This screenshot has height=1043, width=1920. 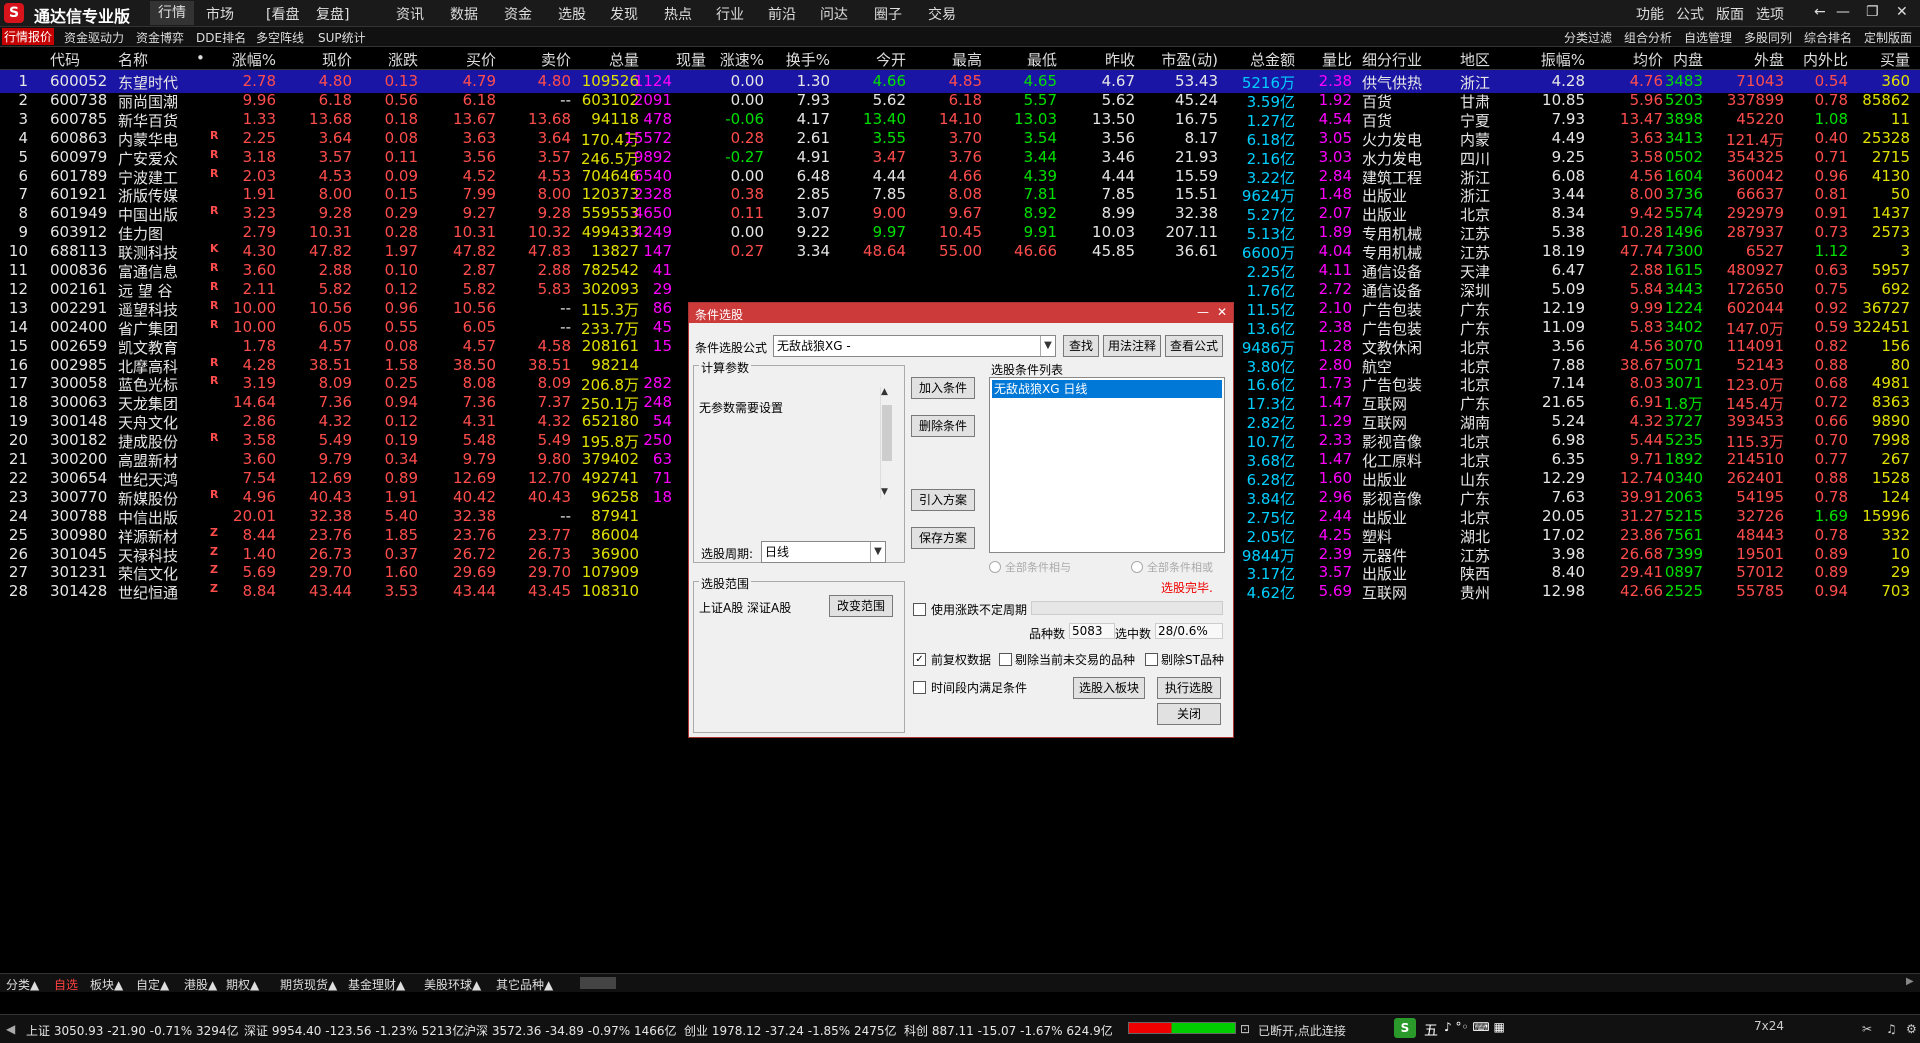 What do you see at coordinates (65, 59) in the screenshot?
I see `col-header-code: 代码` at bounding box center [65, 59].